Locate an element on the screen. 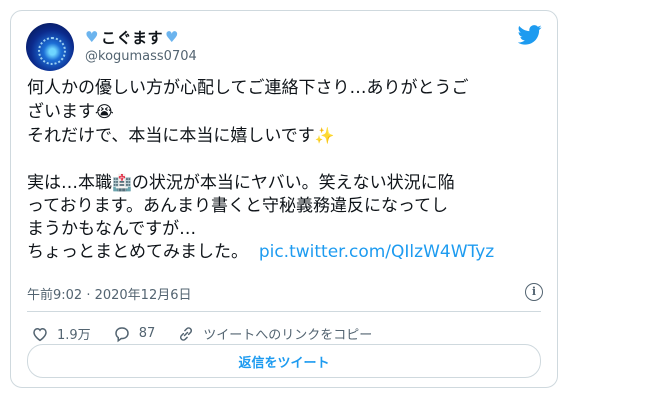 The height and width of the screenshot is (403, 646). display-name-text: こぐます is located at coordinates (131, 38).